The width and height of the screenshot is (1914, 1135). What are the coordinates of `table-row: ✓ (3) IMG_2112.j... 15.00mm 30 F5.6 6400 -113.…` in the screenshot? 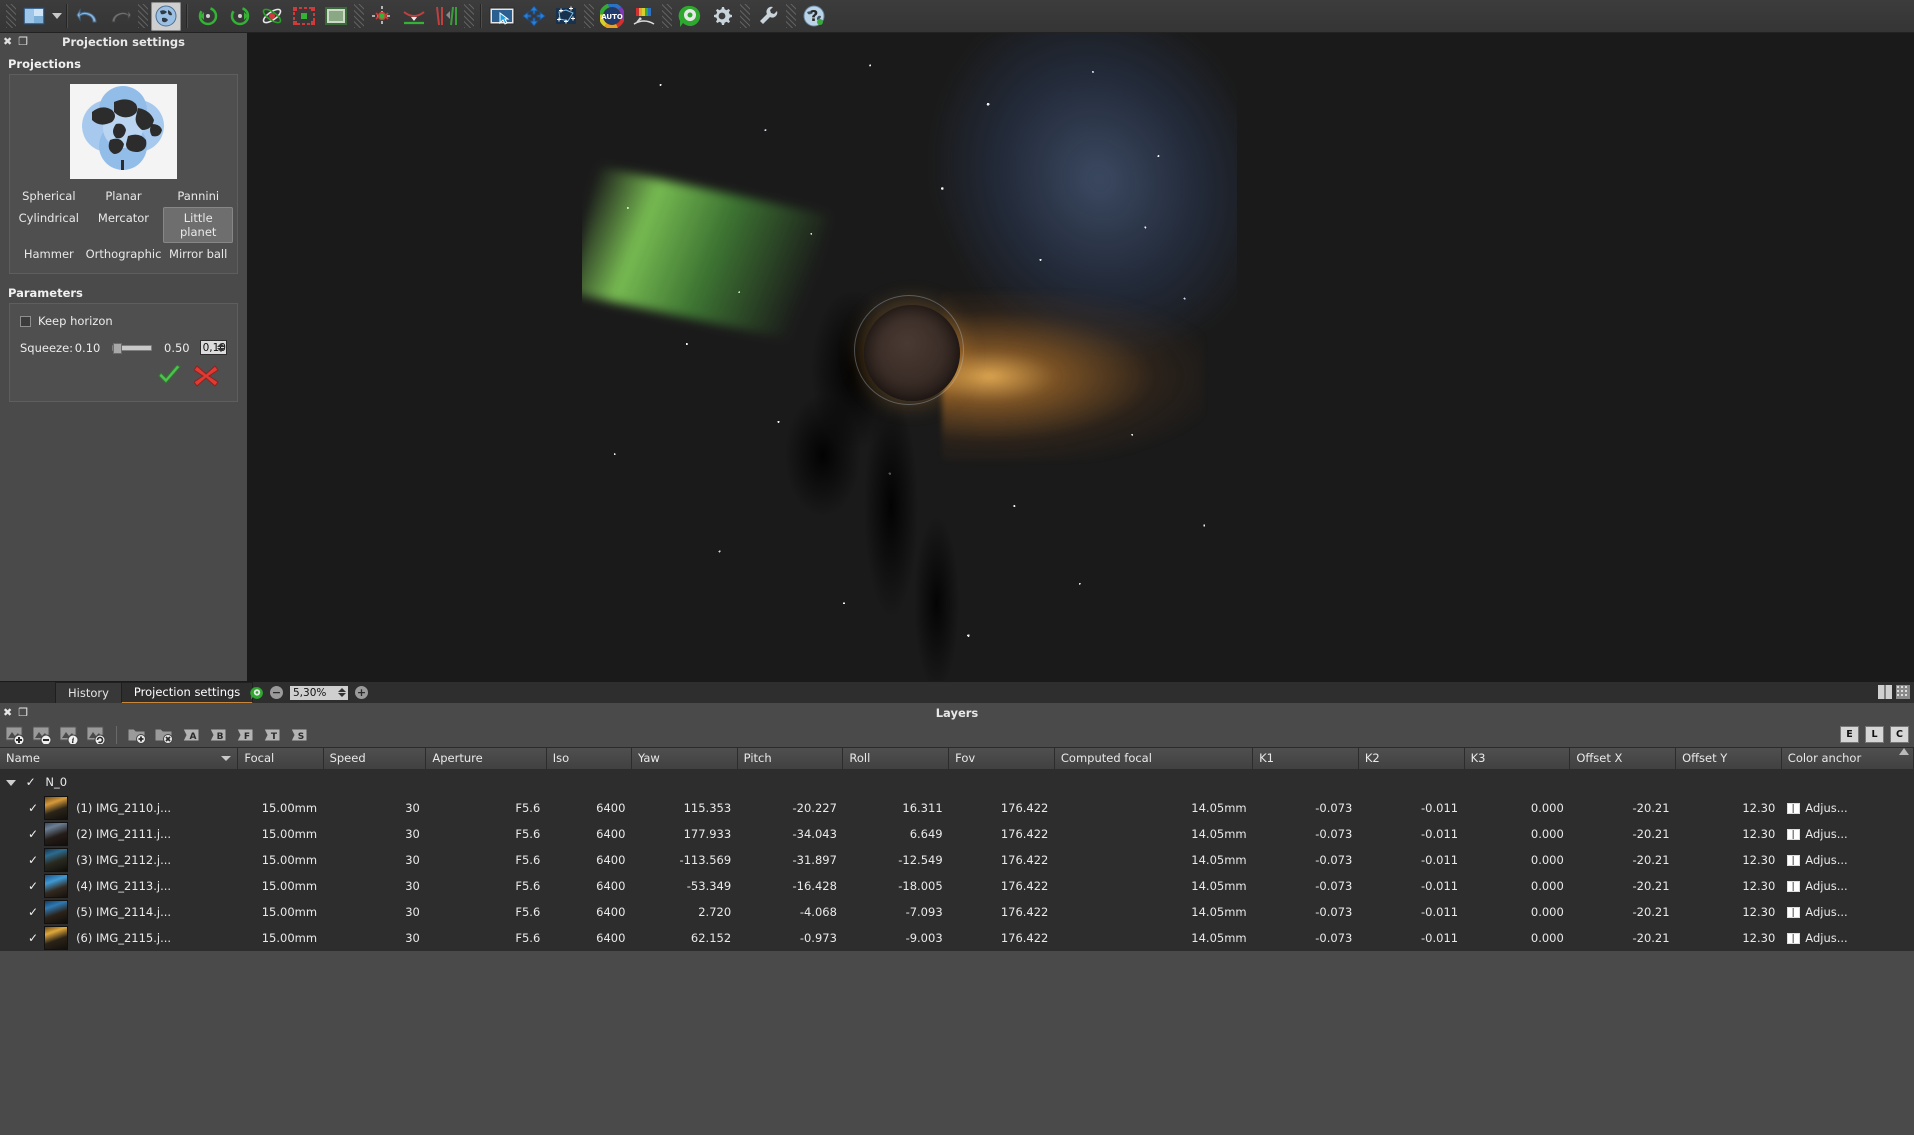 It's located at (957, 860).